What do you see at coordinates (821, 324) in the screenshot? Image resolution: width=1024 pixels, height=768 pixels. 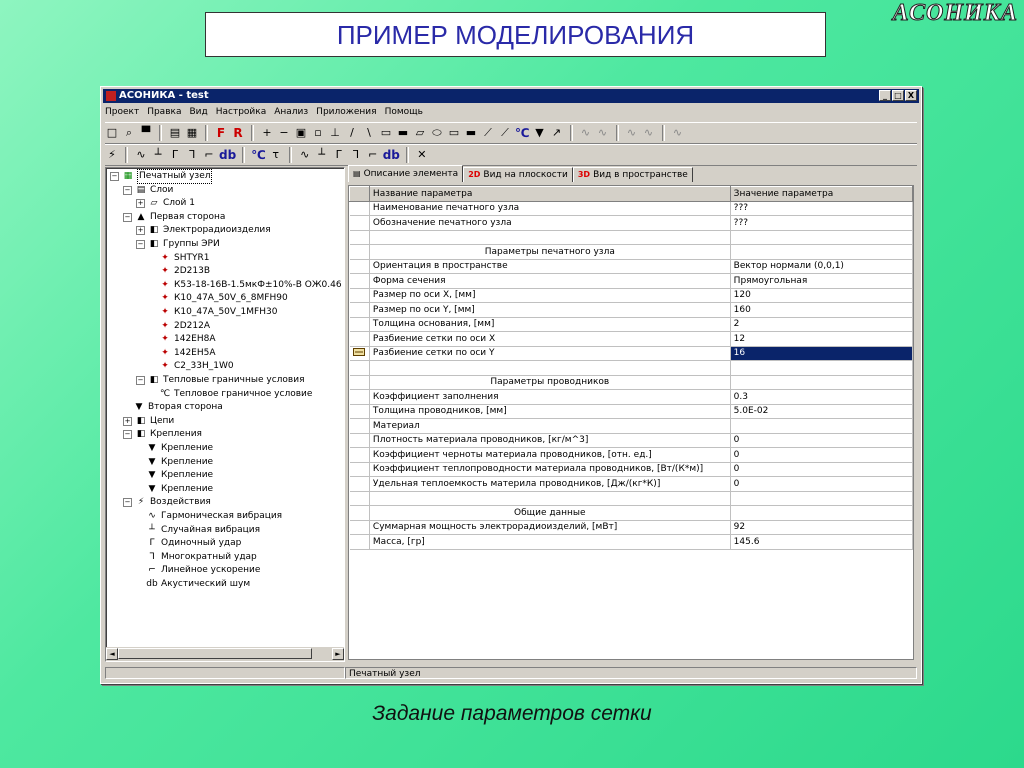 I see `param-value: 2` at bounding box center [821, 324].